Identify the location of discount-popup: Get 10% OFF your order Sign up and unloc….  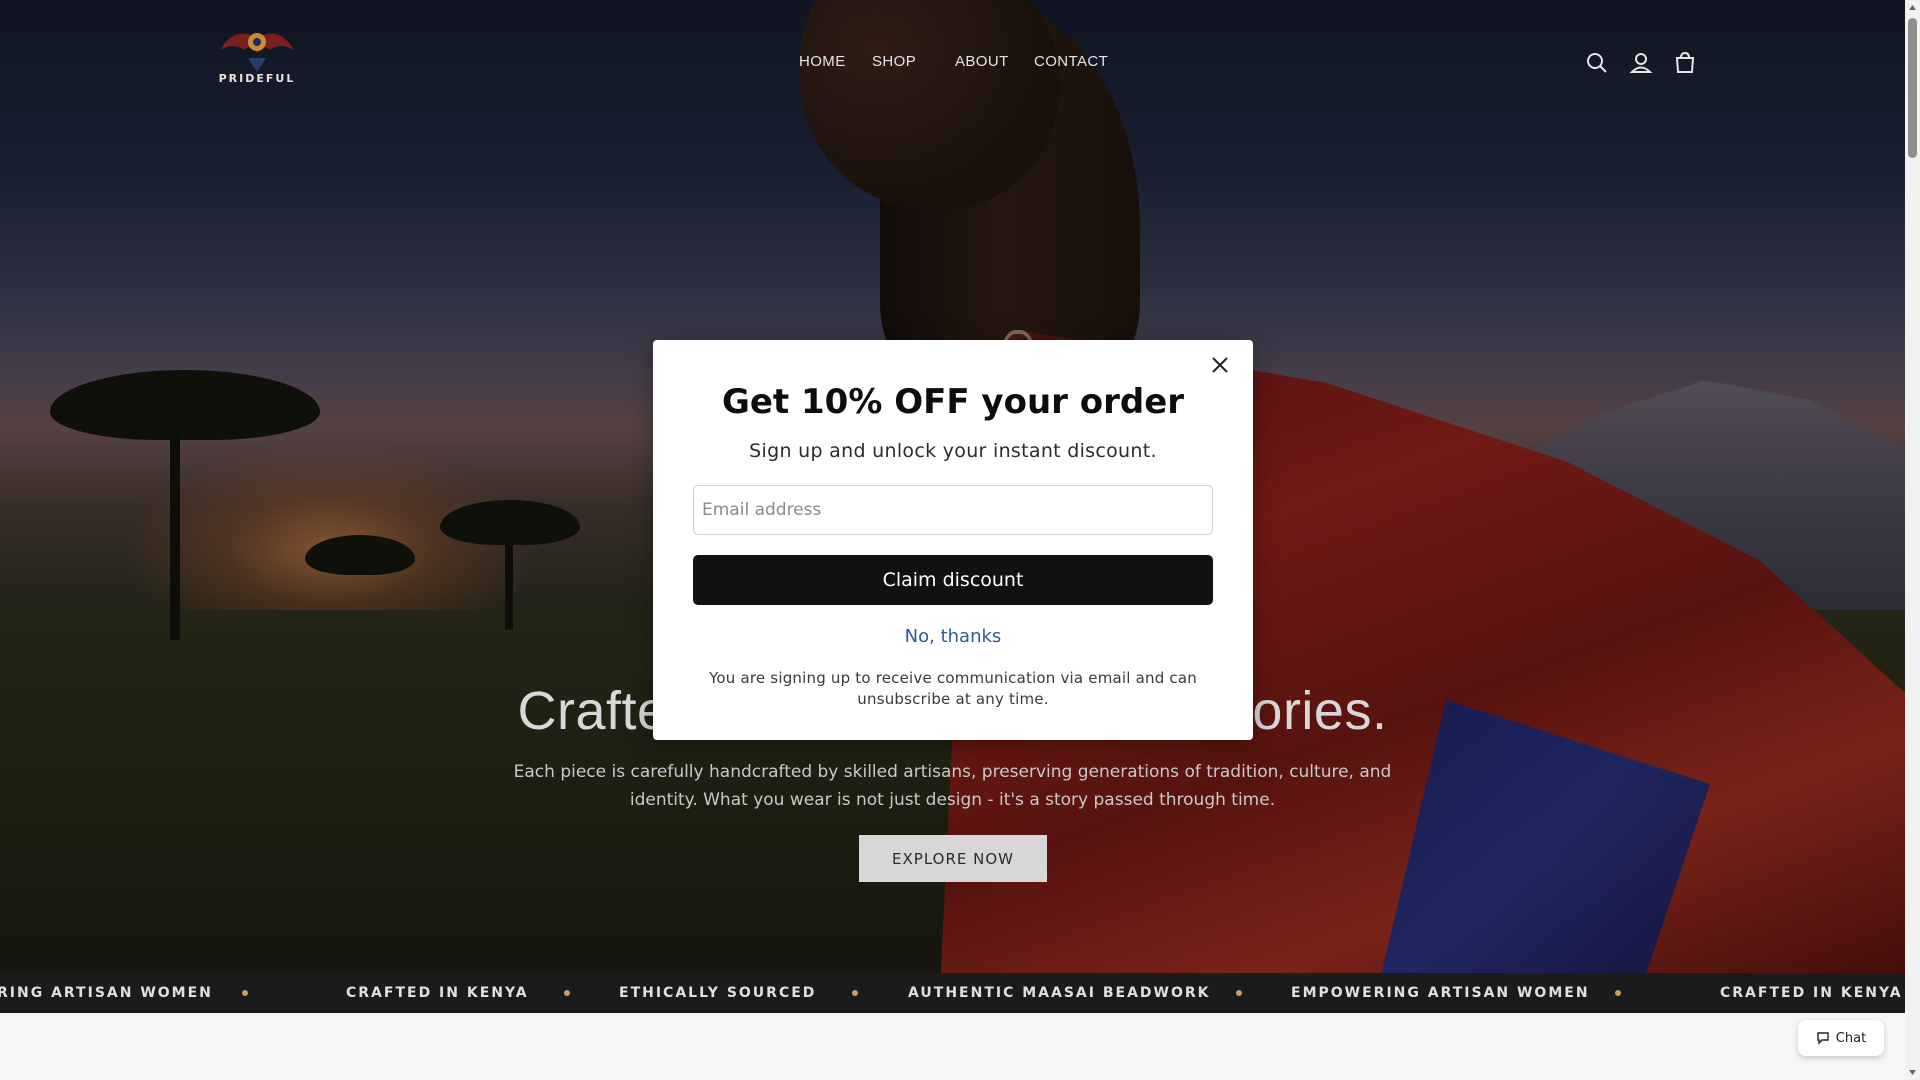
(953, 540).